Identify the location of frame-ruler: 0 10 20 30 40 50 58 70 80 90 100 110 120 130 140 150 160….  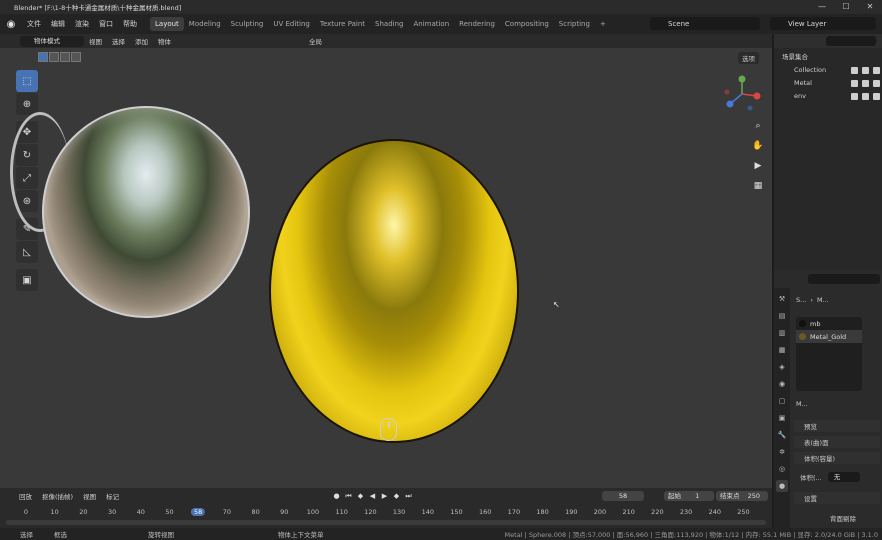
(386, 512).